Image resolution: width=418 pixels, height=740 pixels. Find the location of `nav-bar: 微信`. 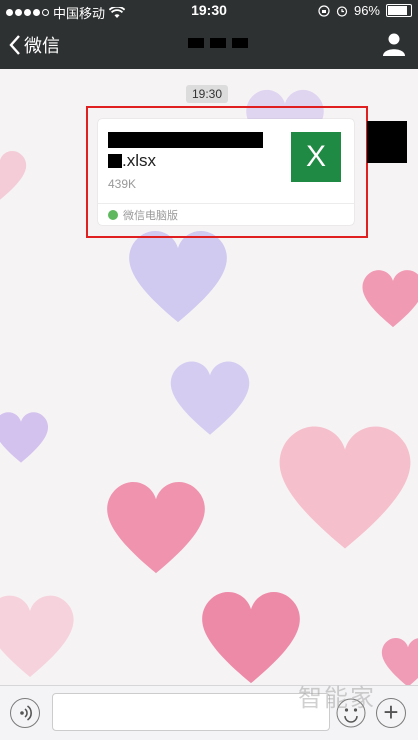

nav-bar: 微信 is located at coordinates (209, 44).